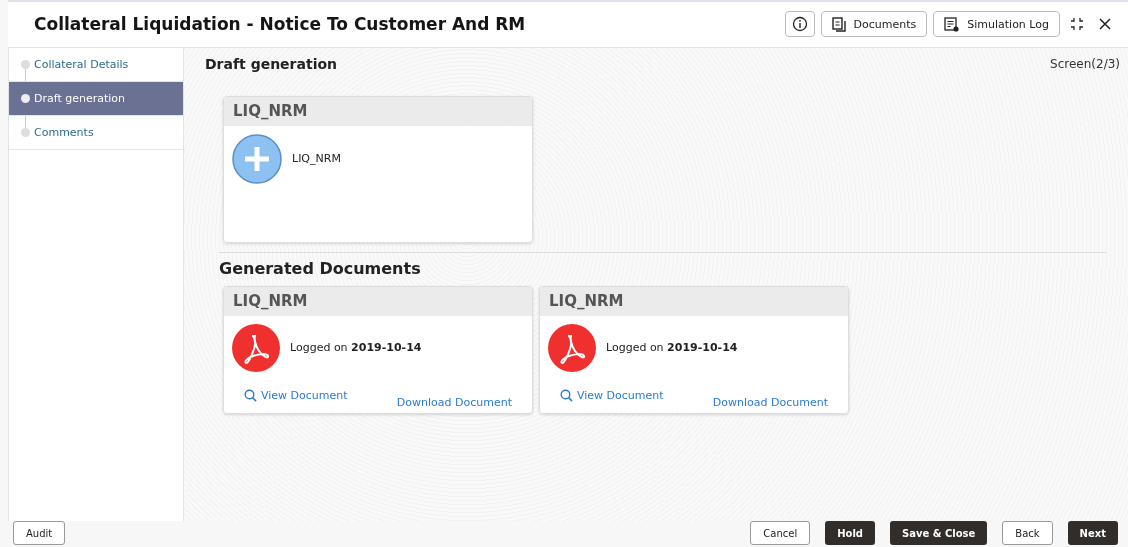 This screenshot has width=1128, height=547. What do you see at coordinates (39, 533) in the screenshot?
I see `footer-button: Audit` at bounding box center [39, 533].